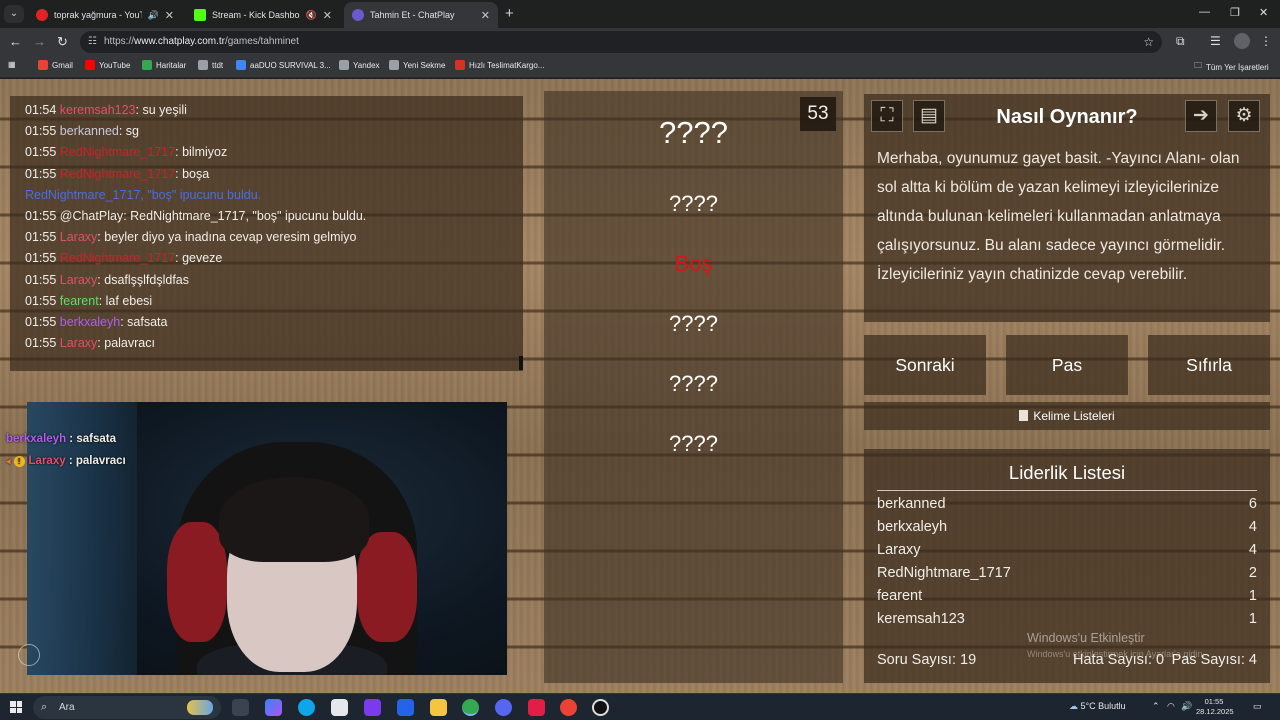 Image resolution: width=1280 pixels, height=720 pixels. Describe the element at coordinates (266, 152) in the screenshot. I see `chat-message: 01:55 RedNightmare_1717: bilmiyoz` at that location.